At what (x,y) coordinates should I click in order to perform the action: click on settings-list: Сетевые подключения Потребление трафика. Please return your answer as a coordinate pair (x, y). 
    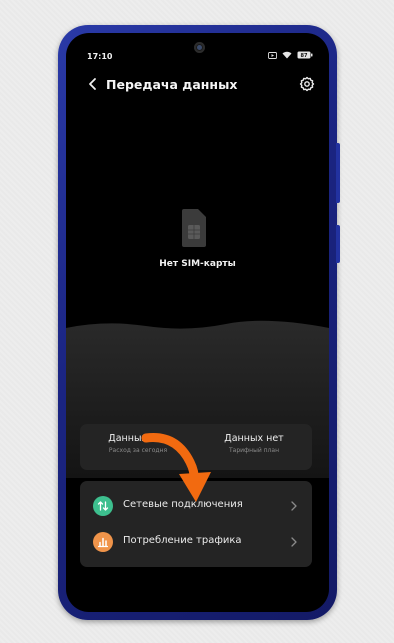
    Looking at the image, I should click on (196, 524).